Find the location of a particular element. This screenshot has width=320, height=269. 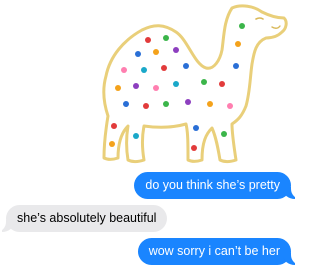

message-bubble-sent: wow sorry i can’t be her is located at coordinates (219, 251).